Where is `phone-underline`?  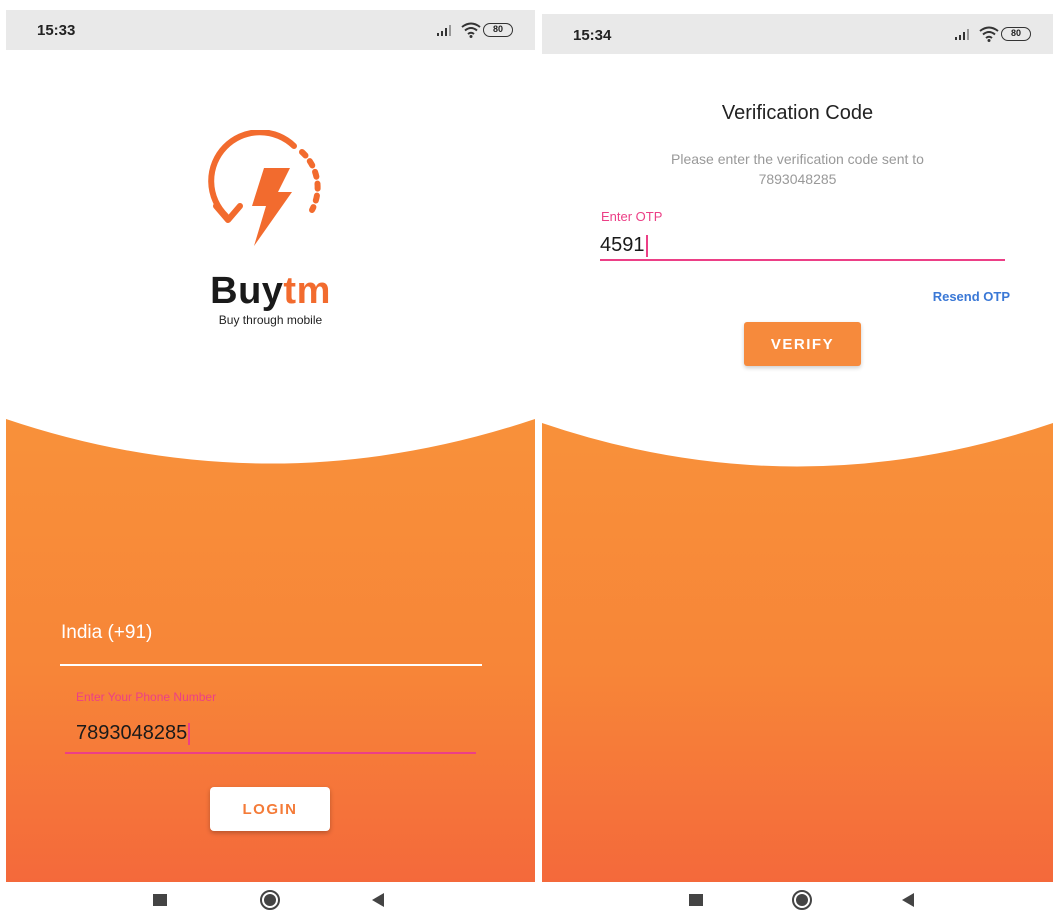 phone-underline is located at coordinates (270, 753).